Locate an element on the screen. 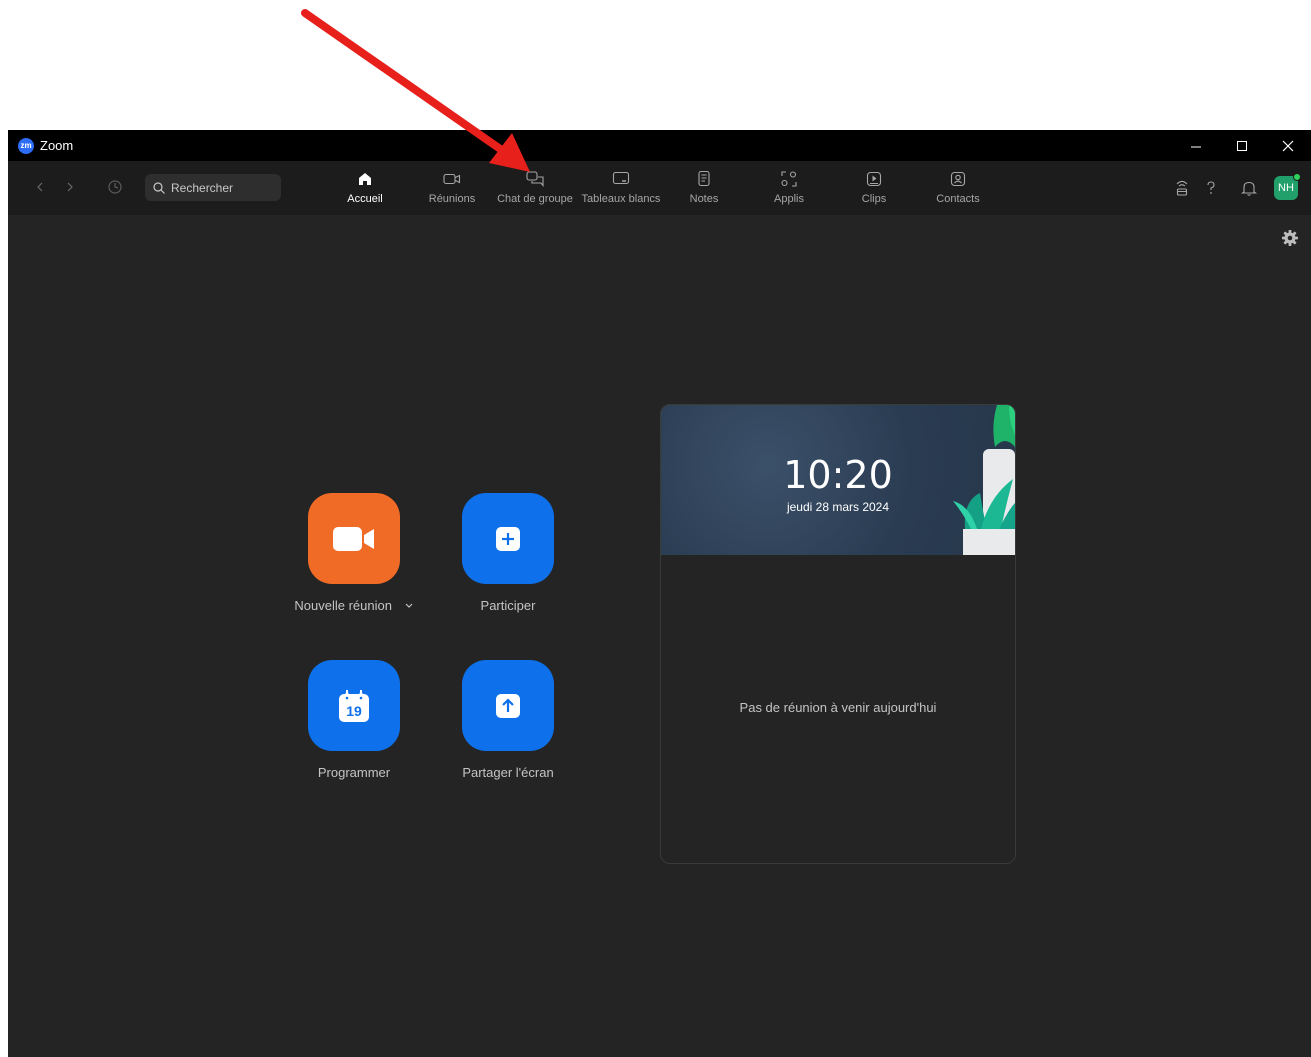 Image resolution: width=1311 pixels, height=1057 pixels. wifi-broadcast-icon is located at coordinates (1182, 188).